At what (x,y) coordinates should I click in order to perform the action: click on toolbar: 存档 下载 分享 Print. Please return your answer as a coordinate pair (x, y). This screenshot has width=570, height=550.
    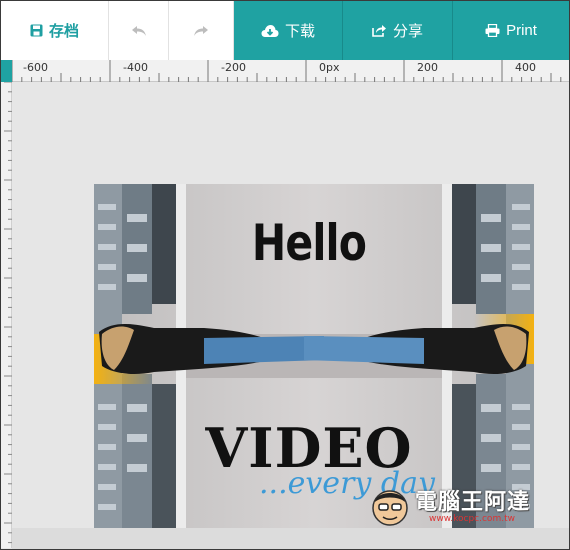
    Looking at the image, I should click on (285, 30).